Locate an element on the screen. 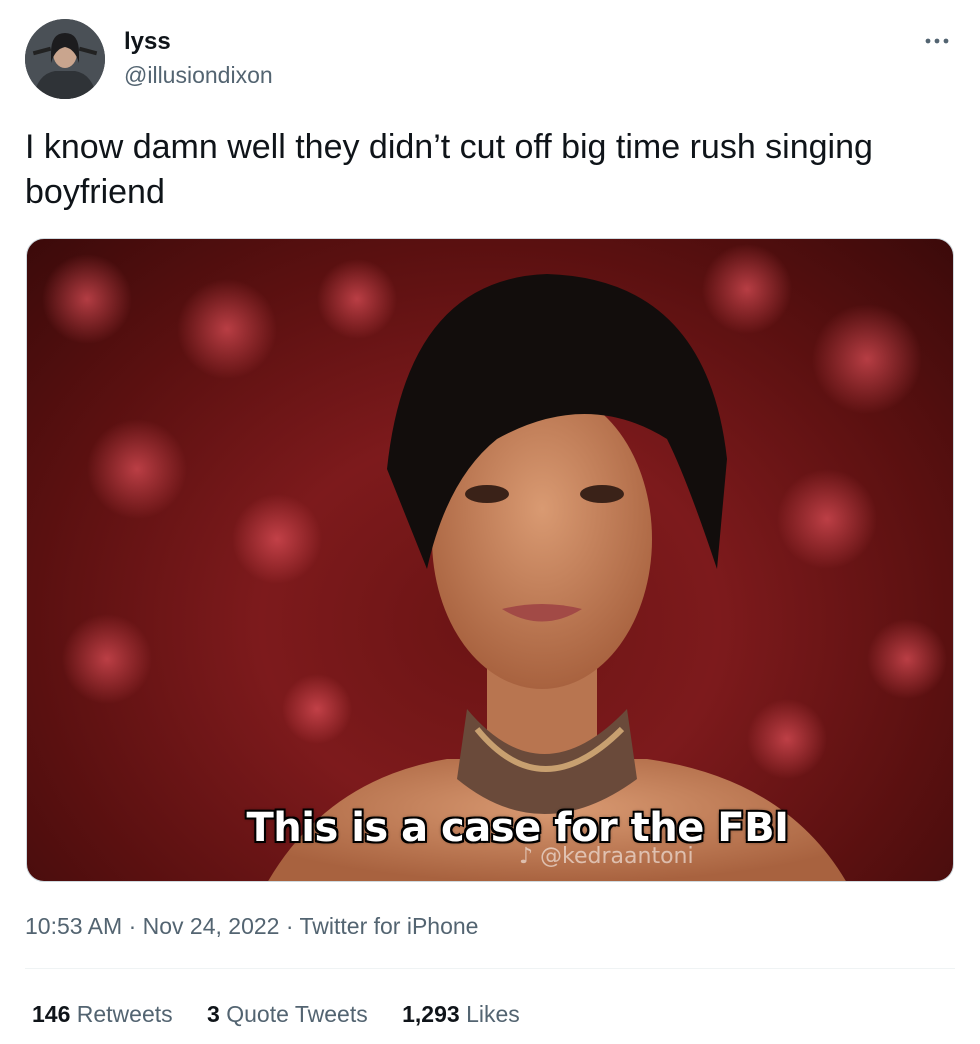 This screenshot has width=980, height=1044. quote-tweets-label: Quote Tweets is located at coordinates (297, 1014).